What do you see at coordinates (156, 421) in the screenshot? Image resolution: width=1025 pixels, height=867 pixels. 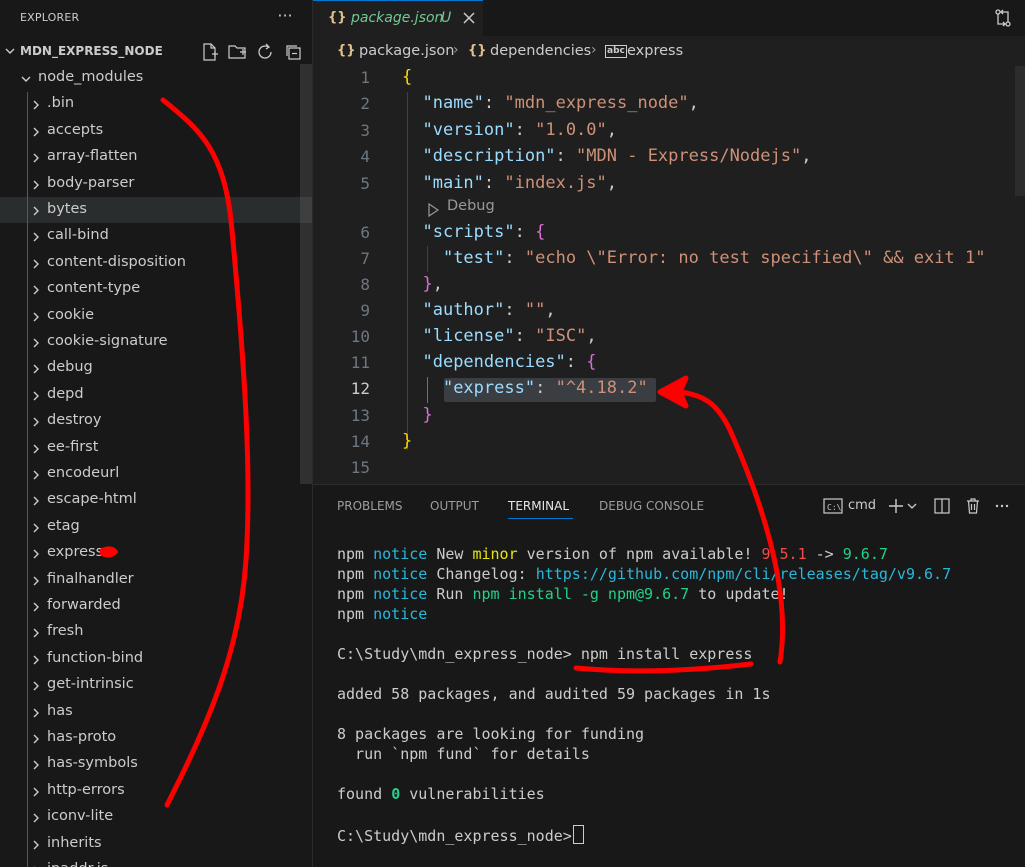 I see `tree-folder-item: destroy` at bounding box center [156, 421].